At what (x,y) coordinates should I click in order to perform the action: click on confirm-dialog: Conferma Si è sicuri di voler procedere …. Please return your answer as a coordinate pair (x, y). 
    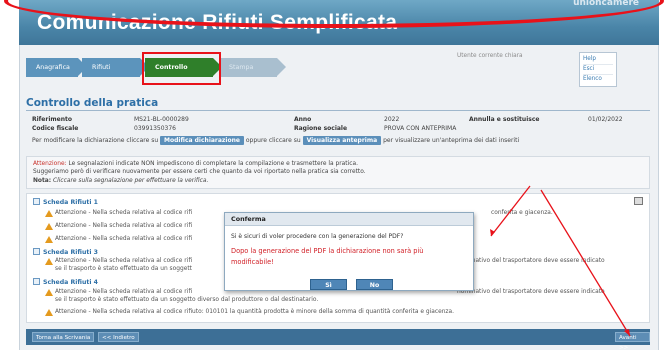
    Looking at the image, I should click on (349, 251).